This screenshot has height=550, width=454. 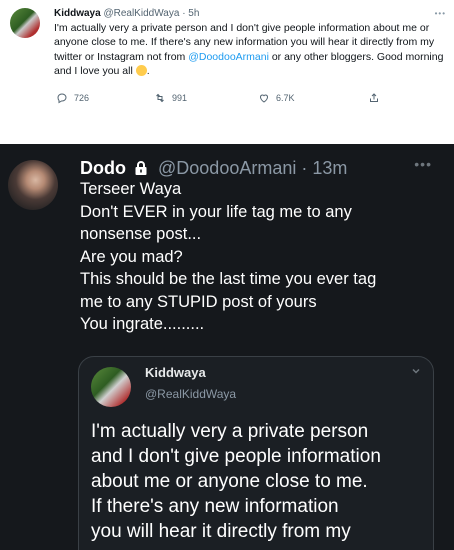 What do you see at coordinates (72, 98) in the screenshot?
I see `reply-button: 726` at bounding box center [72, 98].